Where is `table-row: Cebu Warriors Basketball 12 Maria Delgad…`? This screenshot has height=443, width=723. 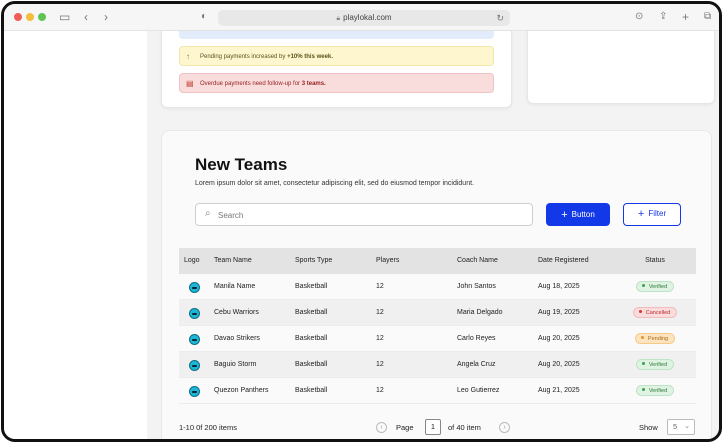
table-row: Cebu Warriors Basketball 12 Maria Delgad… is located at coordinates (437, 313).